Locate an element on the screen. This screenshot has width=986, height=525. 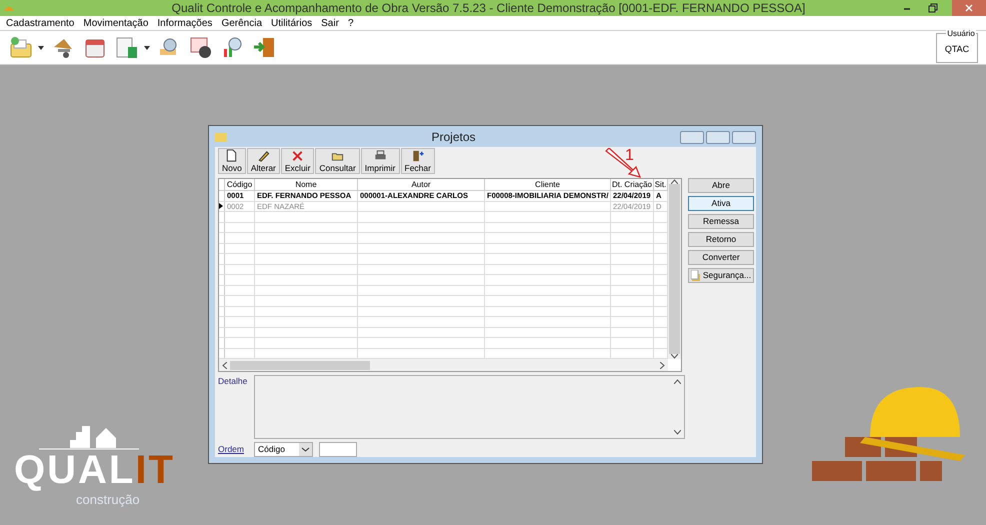
logo-accent: IT is located at coordinates (155, 470).